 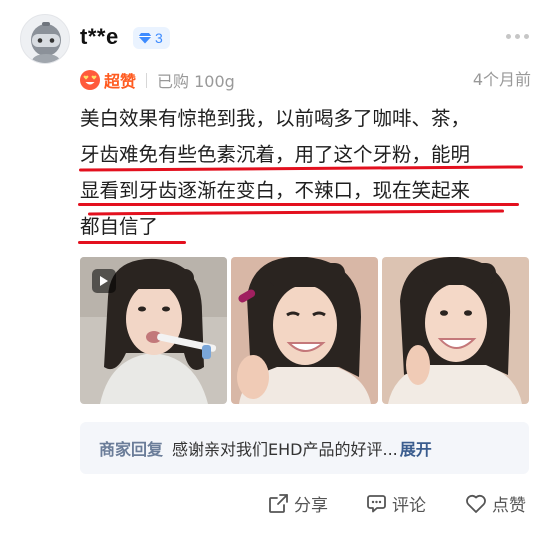 I want to click on comment-label: 评论, so click(x=409, y=505).